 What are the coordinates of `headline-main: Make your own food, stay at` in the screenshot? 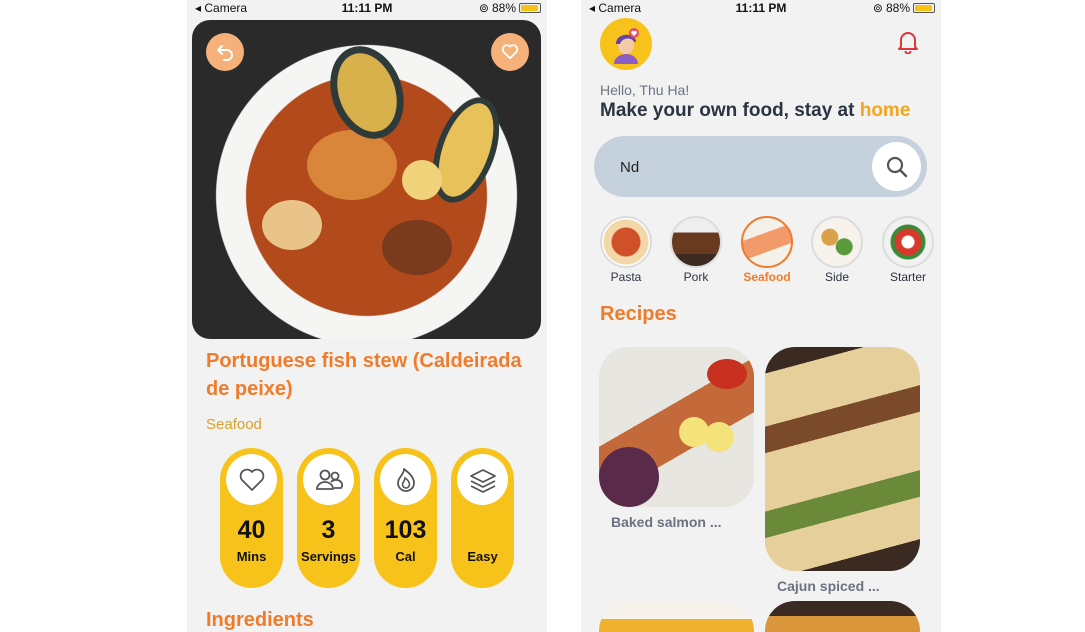 It's located at (730, 110).